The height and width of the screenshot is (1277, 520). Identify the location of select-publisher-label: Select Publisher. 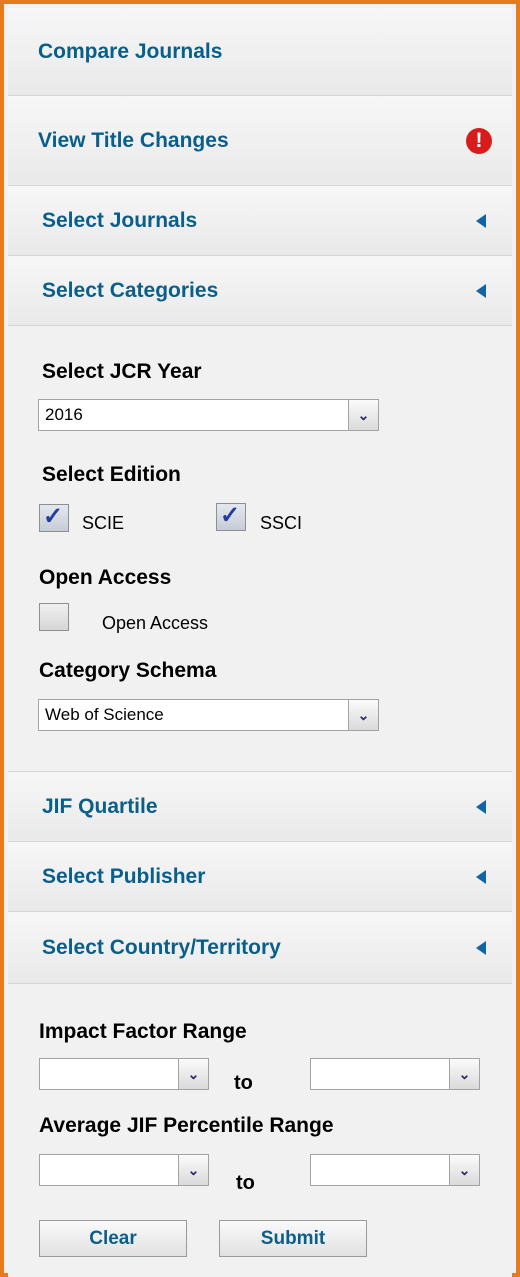
(124, 876).